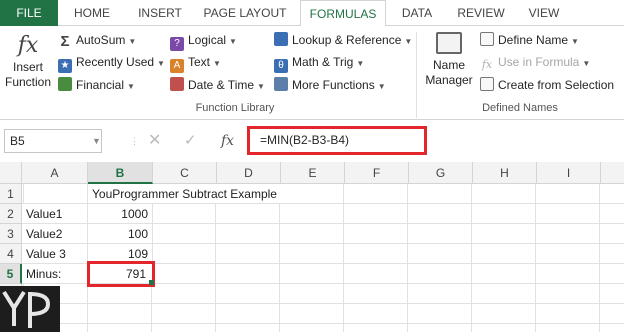 The height and width of the screenshot is (332, 624). I want to click on name-manager-button: Name Manager, so click(449, 59).